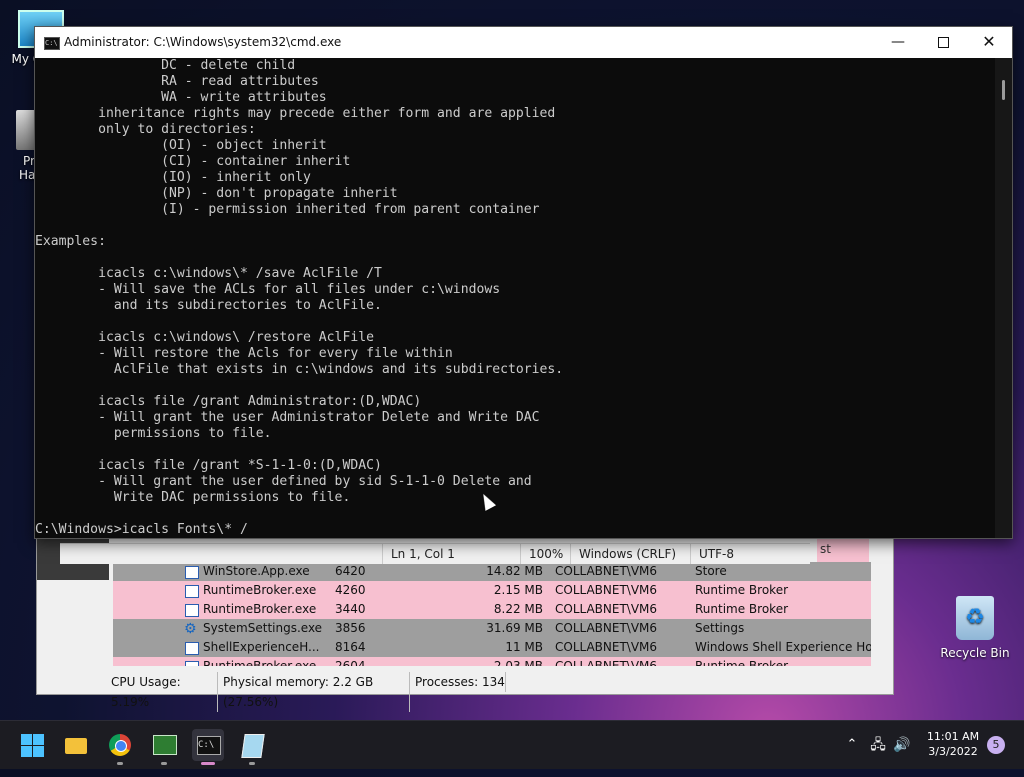  I want to click on recycle-bin-desktop-icon: ♻ Recycle Bin, so click(975, 628).